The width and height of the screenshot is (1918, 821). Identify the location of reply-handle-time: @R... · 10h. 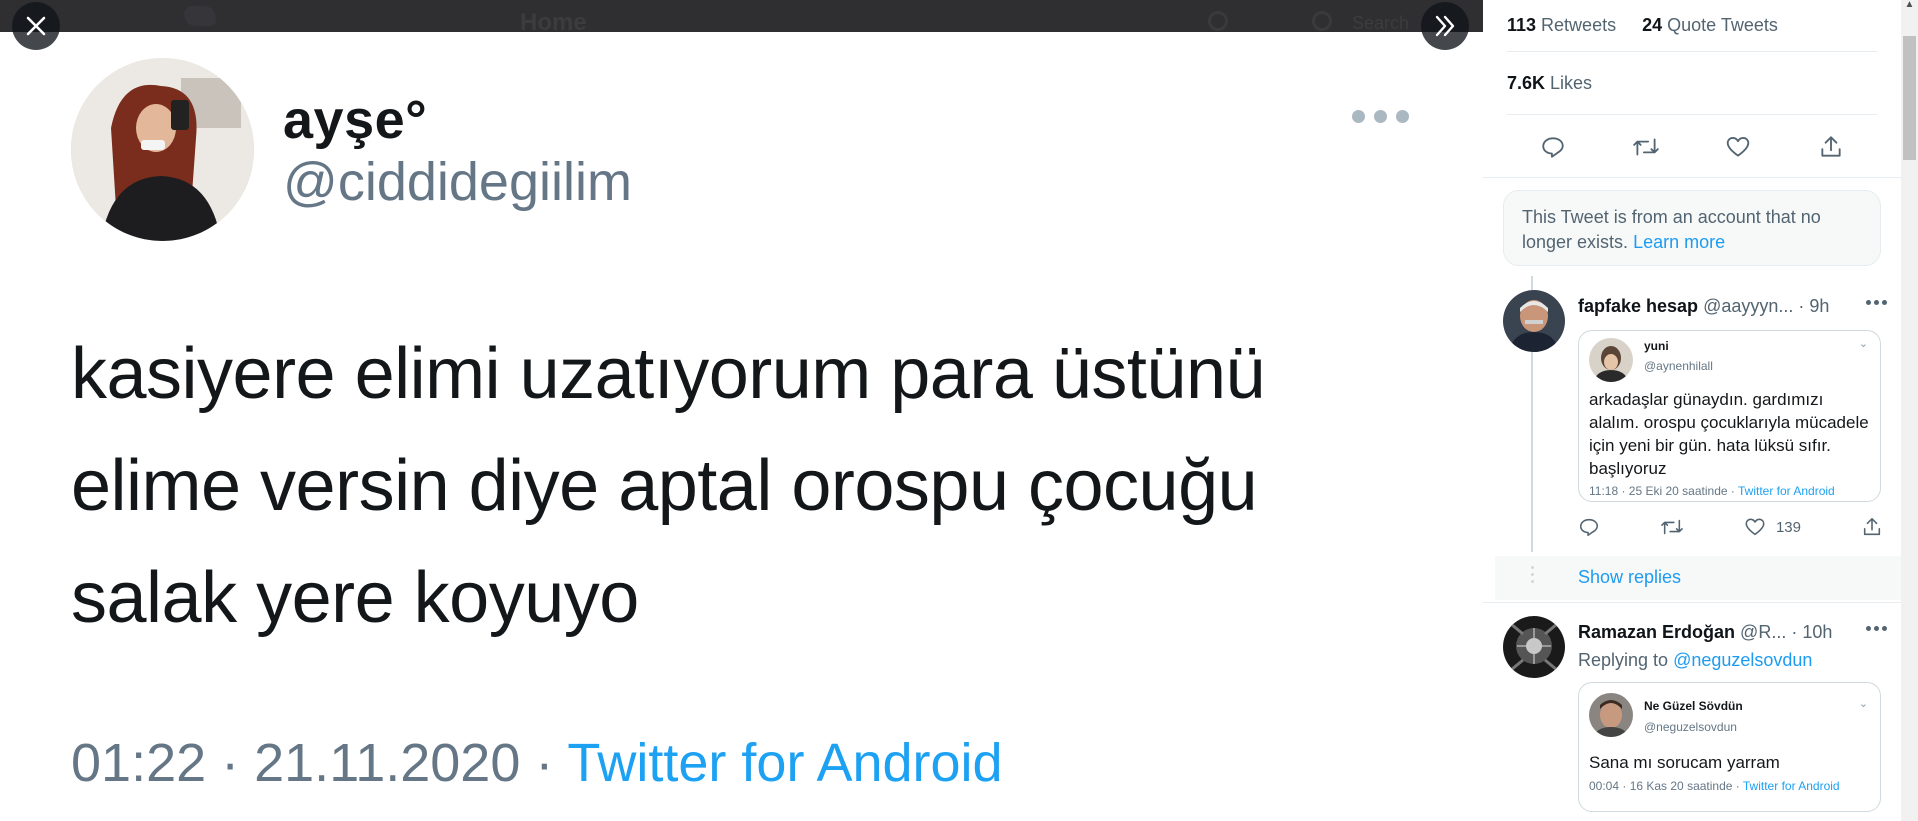
(1784, 632).